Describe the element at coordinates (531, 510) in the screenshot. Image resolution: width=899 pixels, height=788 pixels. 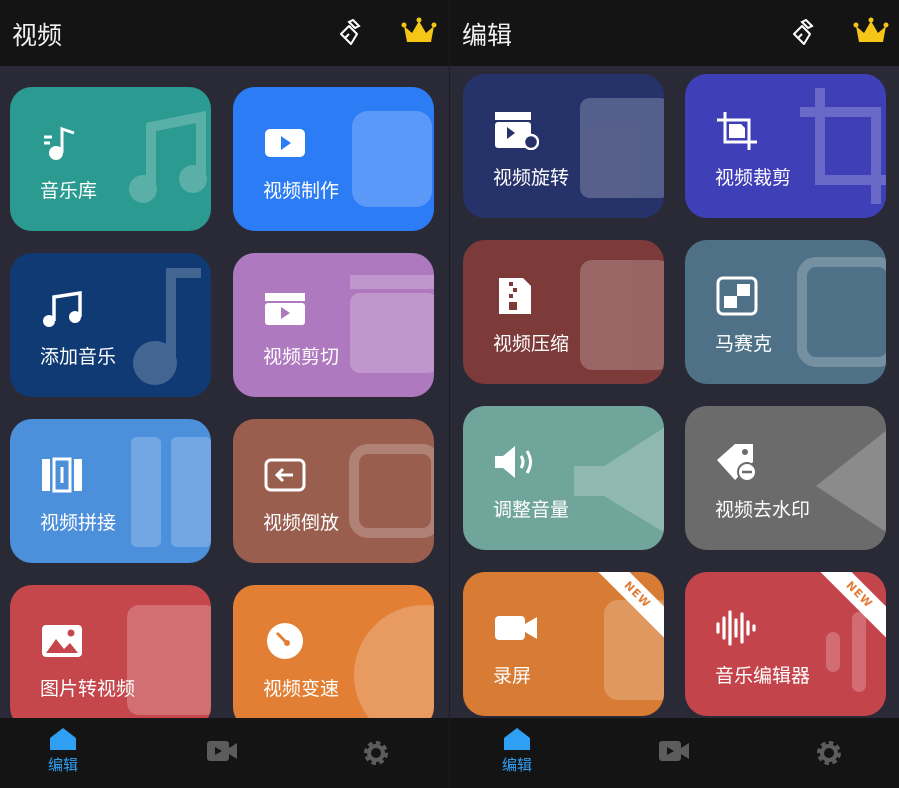
I see `card-label: 调整音量` at that location.